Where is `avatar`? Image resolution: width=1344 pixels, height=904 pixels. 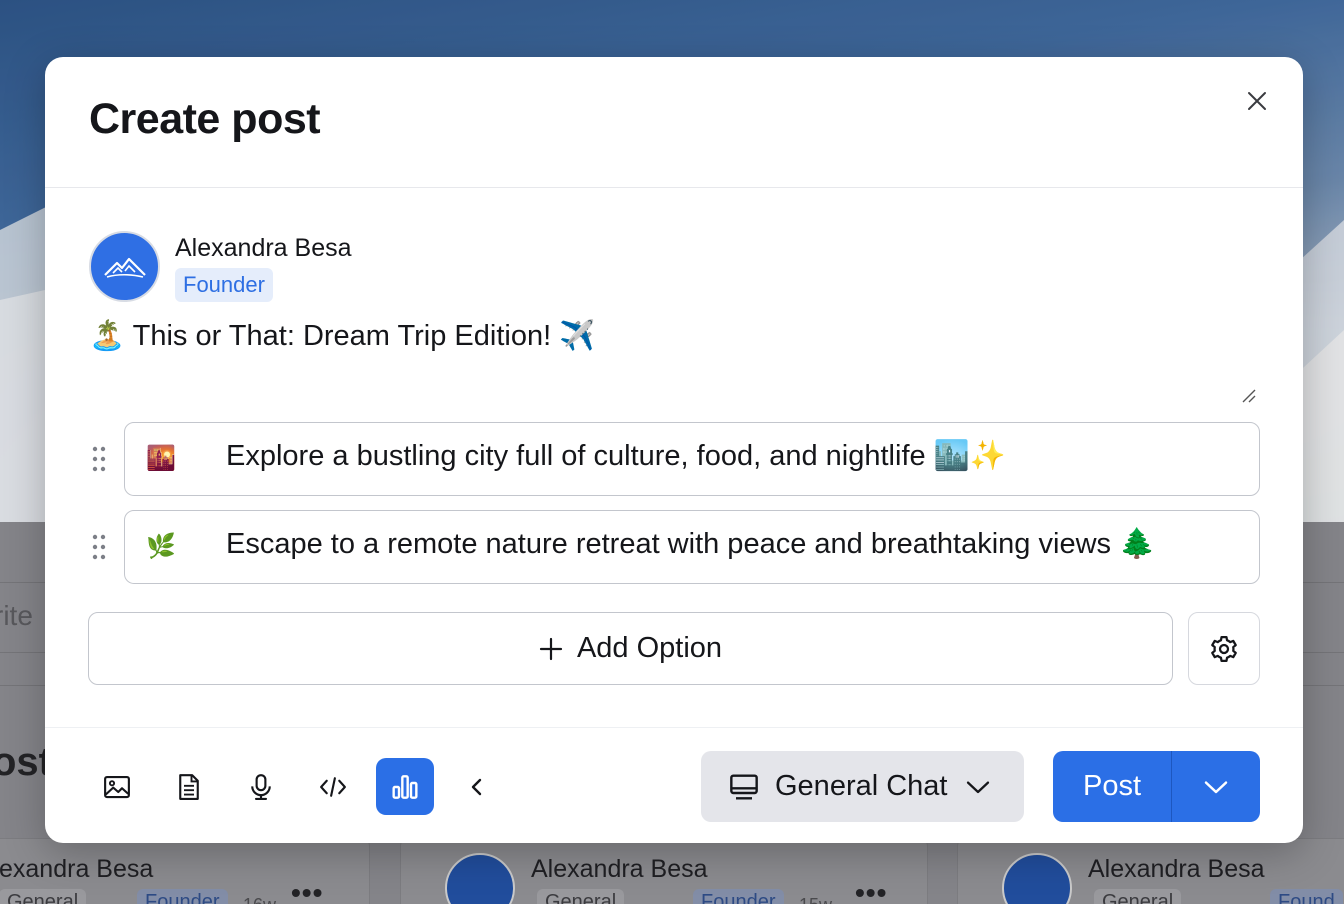 avatar is located at coordinates (124, 266).